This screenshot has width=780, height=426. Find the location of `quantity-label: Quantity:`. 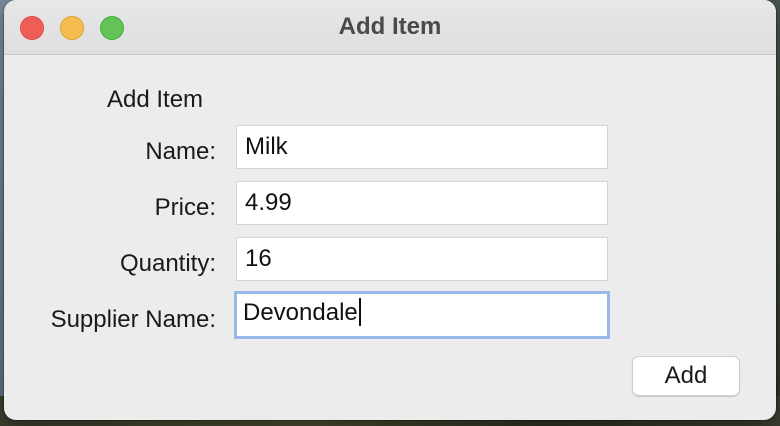

quantity-label: Quantity: is located at coordinates (167, 263).